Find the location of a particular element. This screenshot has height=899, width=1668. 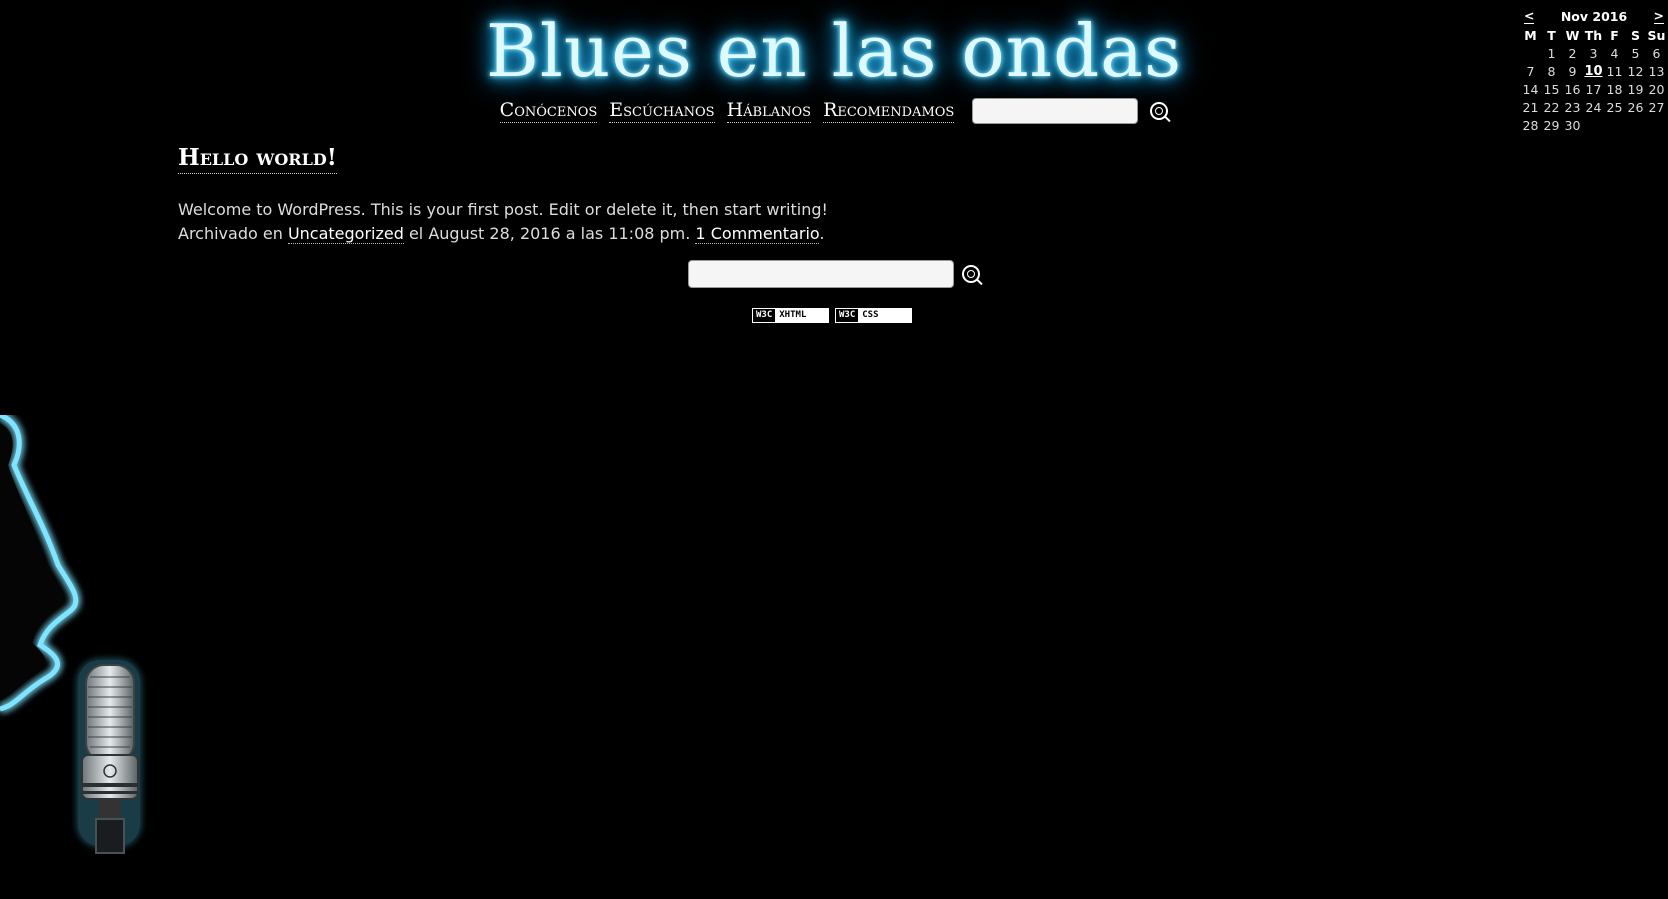

calendar-blank is located at coordinates (1530, 54).